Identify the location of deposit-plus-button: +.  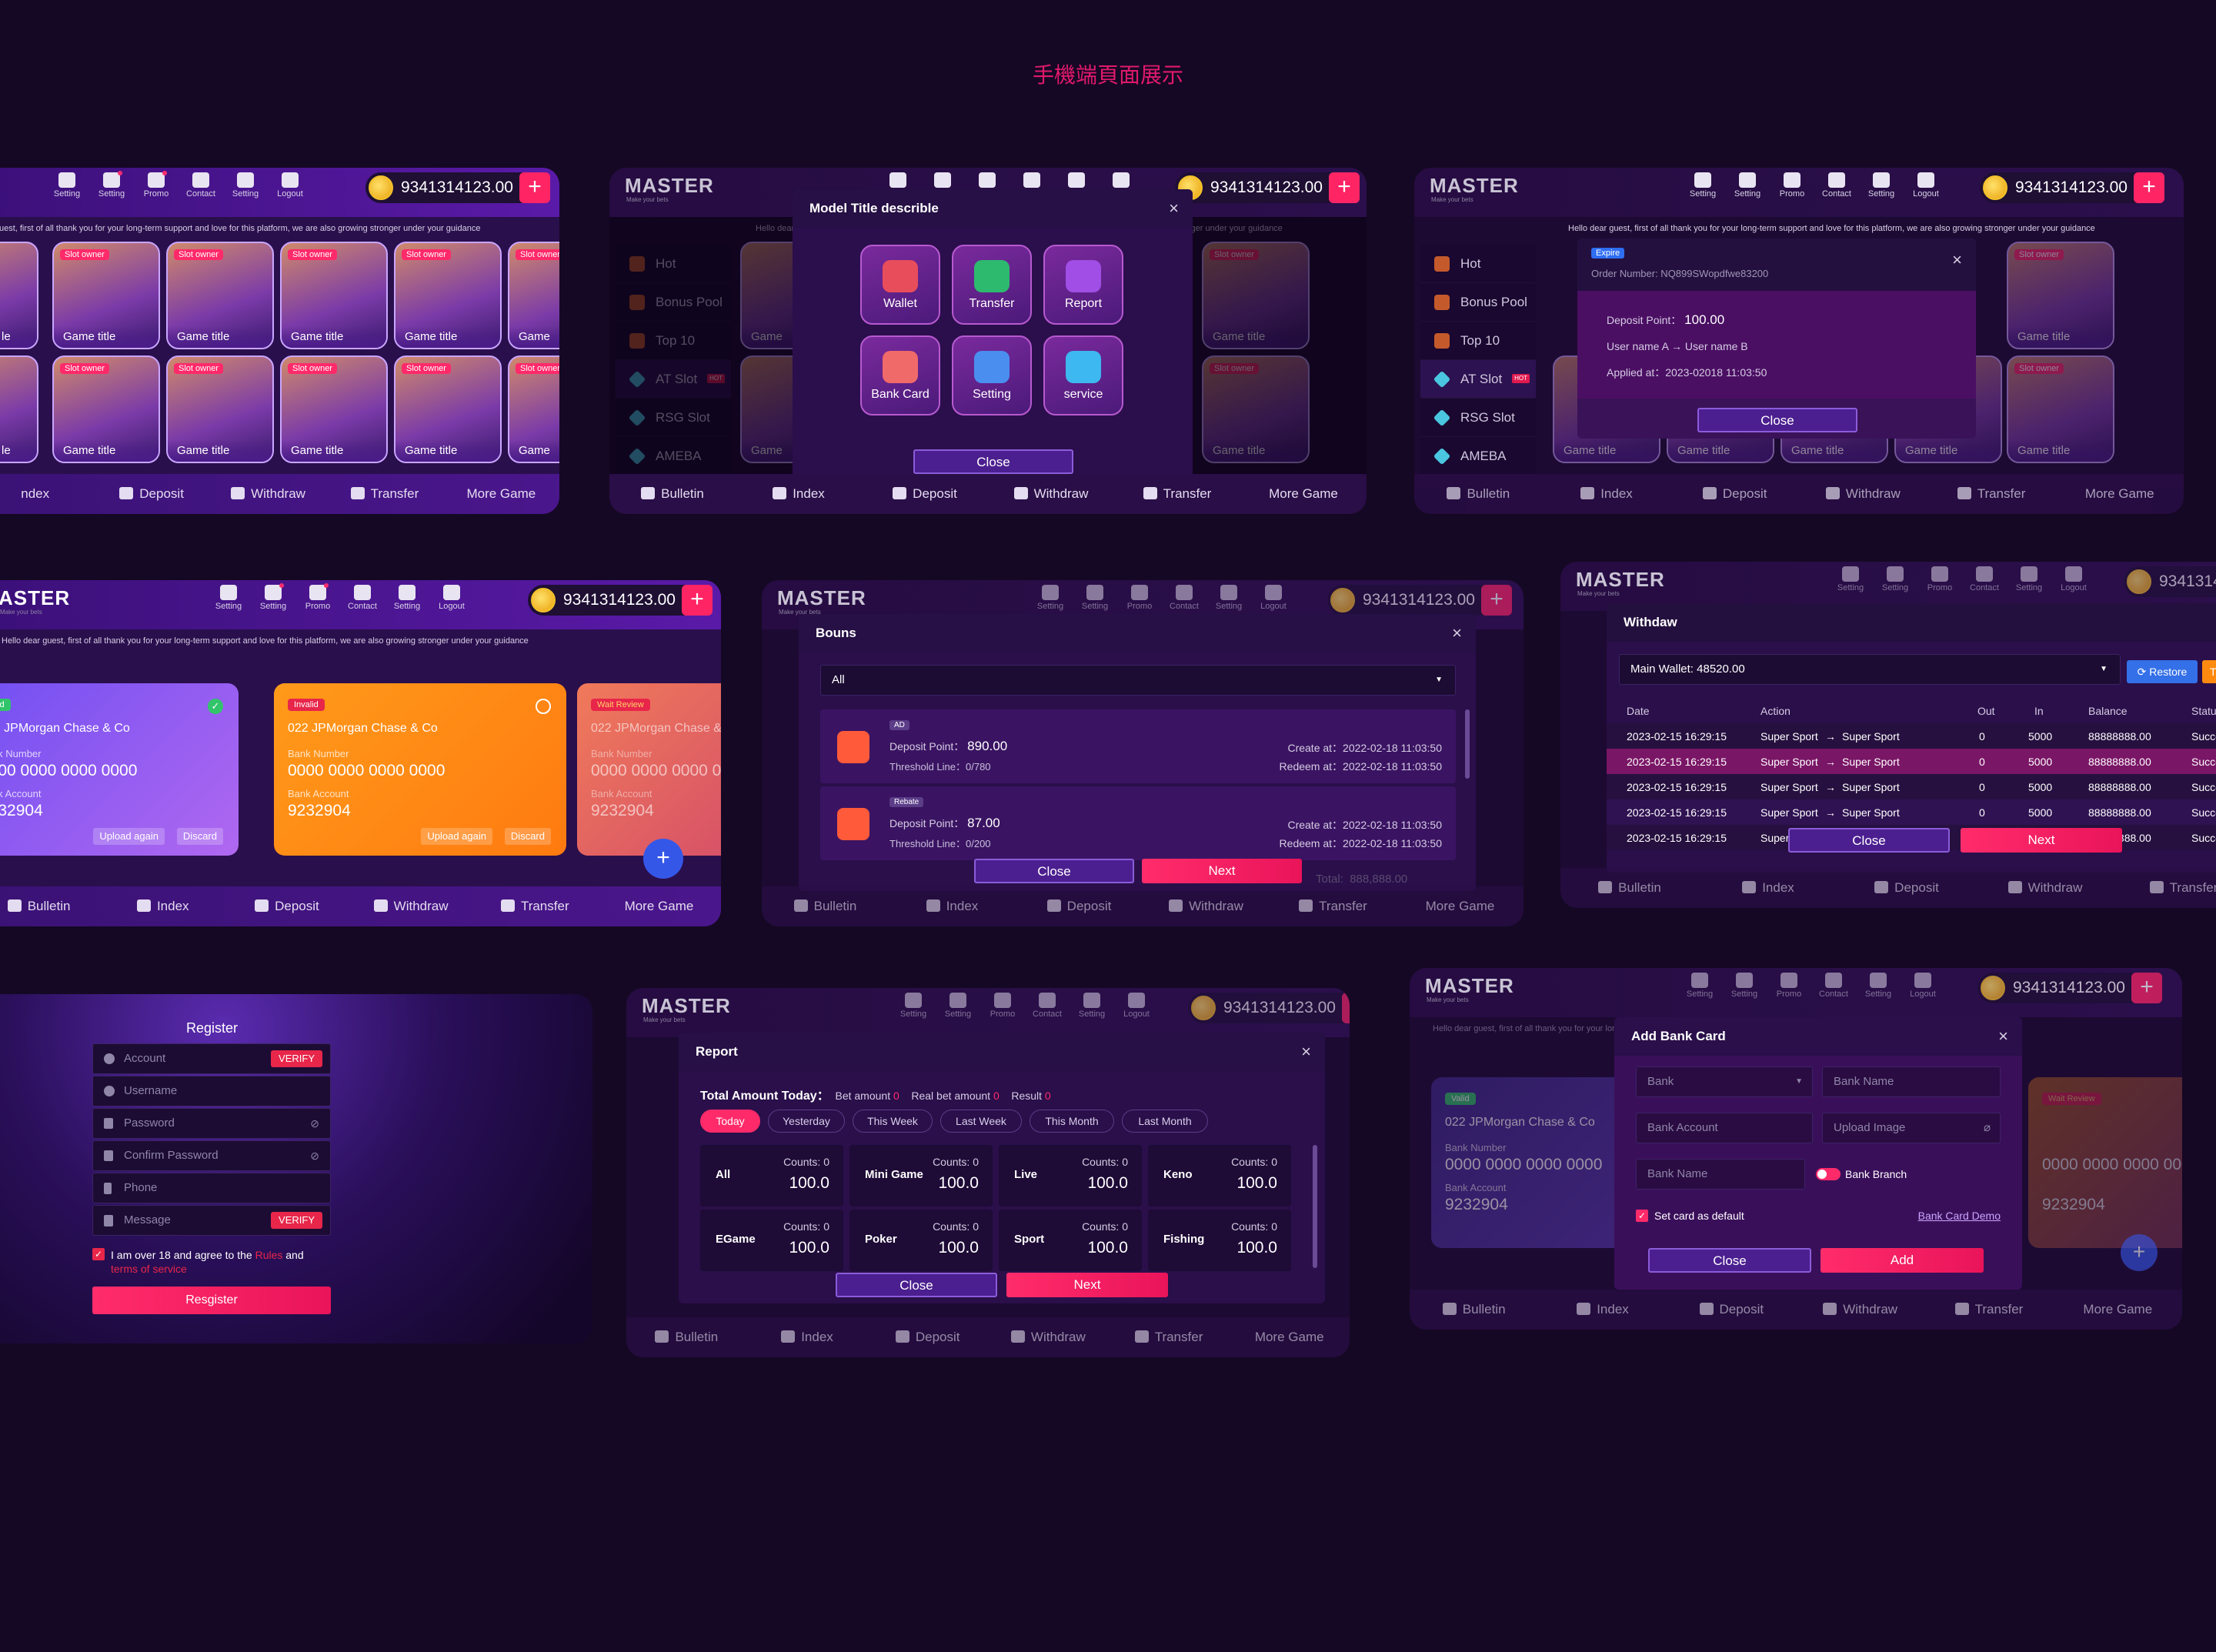
(1346, 1008).